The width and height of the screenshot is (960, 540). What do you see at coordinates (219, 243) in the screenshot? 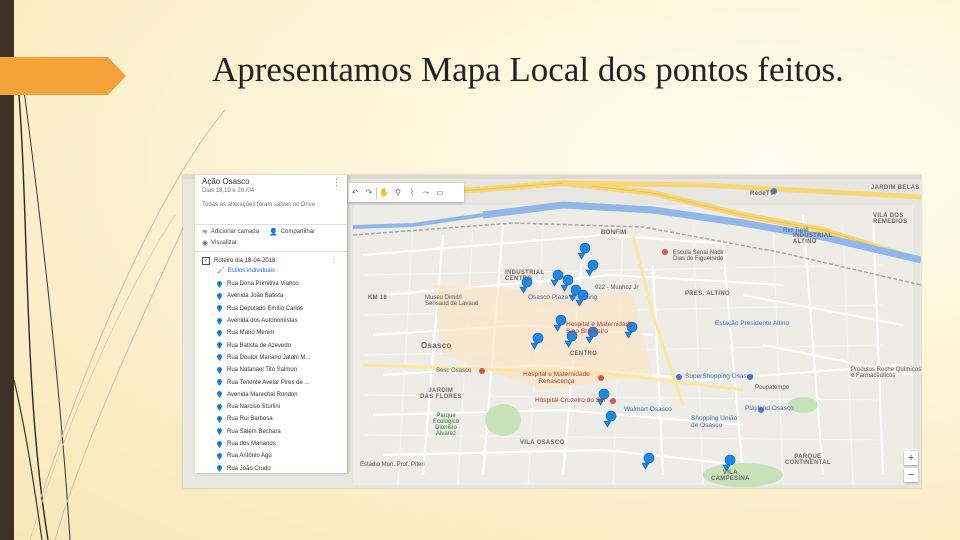
I see `preview-button: ◉ Visualizar` at bounding box center [219, 243].